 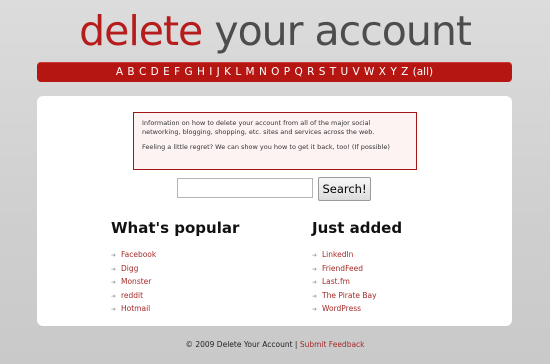 What do you see at coordinates (129, 268) in the screenshot?
I see `popular-link-digg: Digg` at bounding box center [129, 268].